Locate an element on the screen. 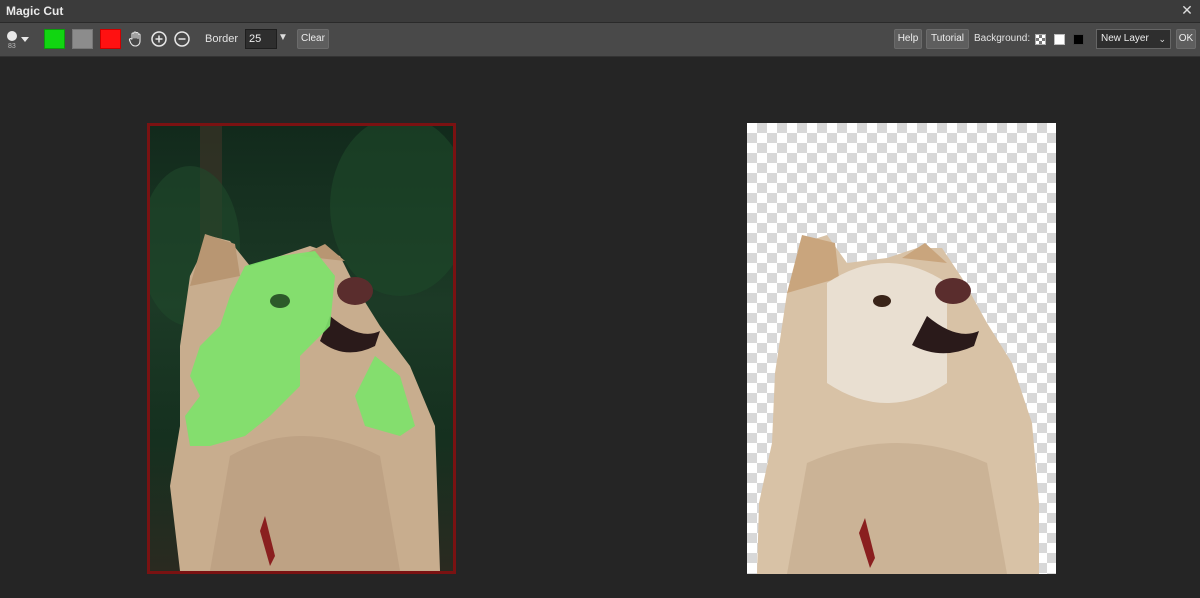  ok-button: OK is located at coordinates (1186, 39).